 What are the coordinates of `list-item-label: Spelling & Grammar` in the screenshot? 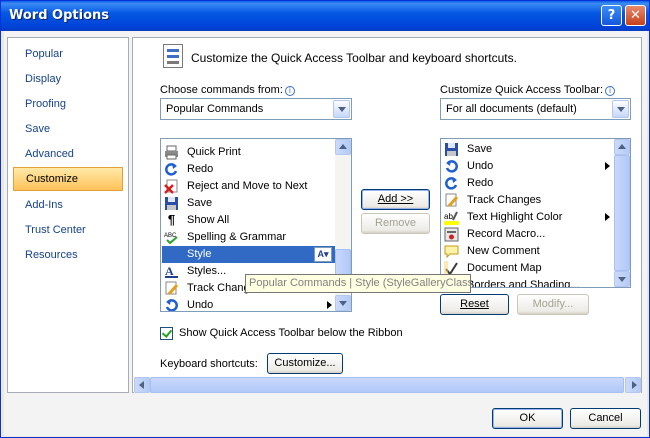 It's located at (237, 237).